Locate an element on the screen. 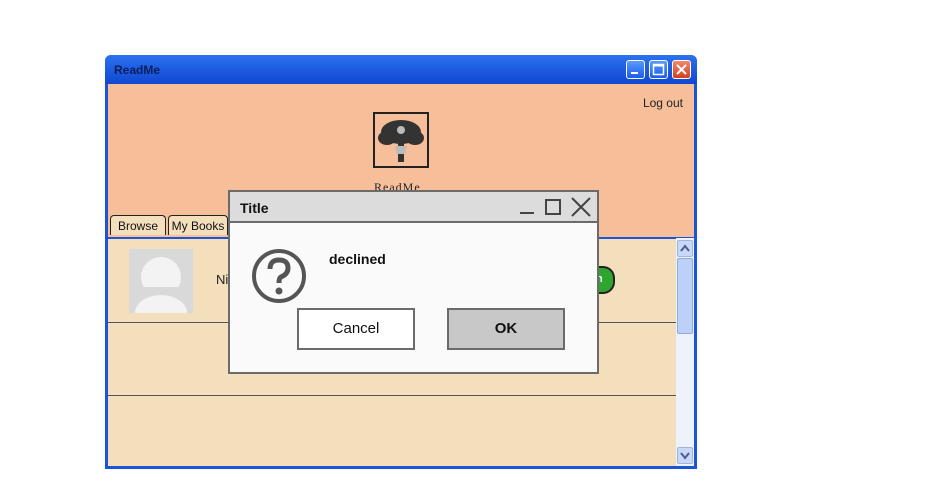 This screenshot has width=943, height=497. tab-my-books: My Books is located at coordinates (198, 225).